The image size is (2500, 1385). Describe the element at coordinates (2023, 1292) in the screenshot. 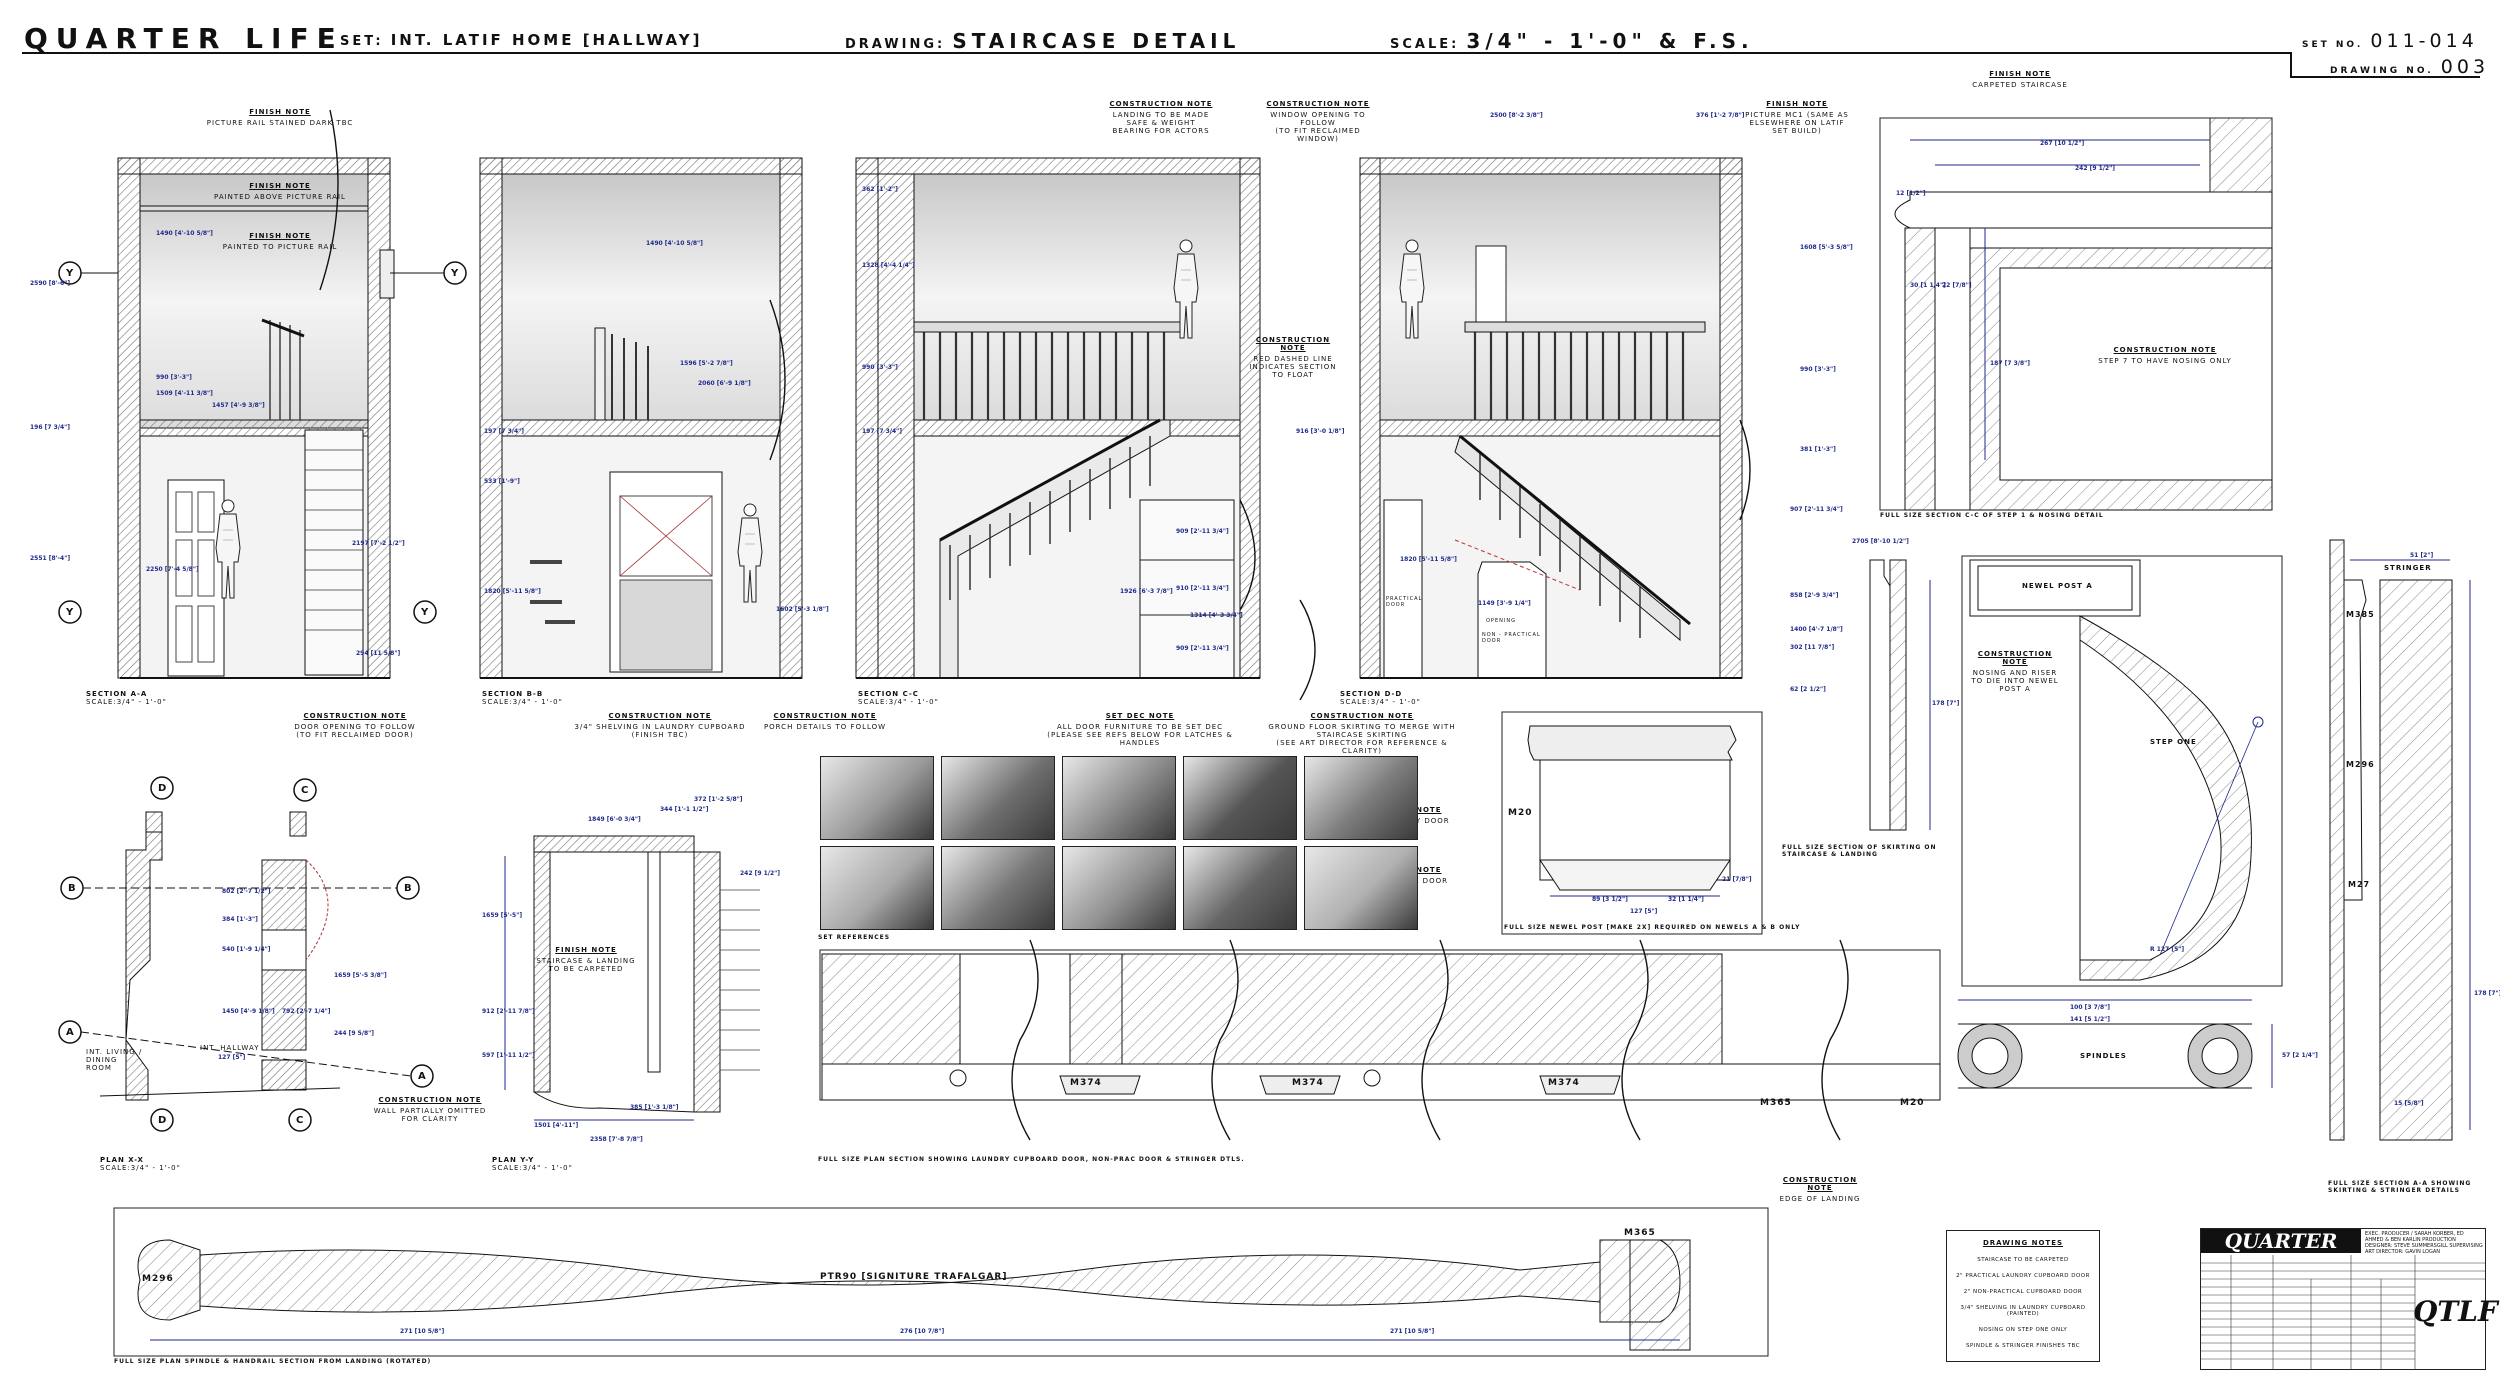

I see `drawing-note-line: 2" NON-PRACTICAL CUPBOARD DOOR` at that location.